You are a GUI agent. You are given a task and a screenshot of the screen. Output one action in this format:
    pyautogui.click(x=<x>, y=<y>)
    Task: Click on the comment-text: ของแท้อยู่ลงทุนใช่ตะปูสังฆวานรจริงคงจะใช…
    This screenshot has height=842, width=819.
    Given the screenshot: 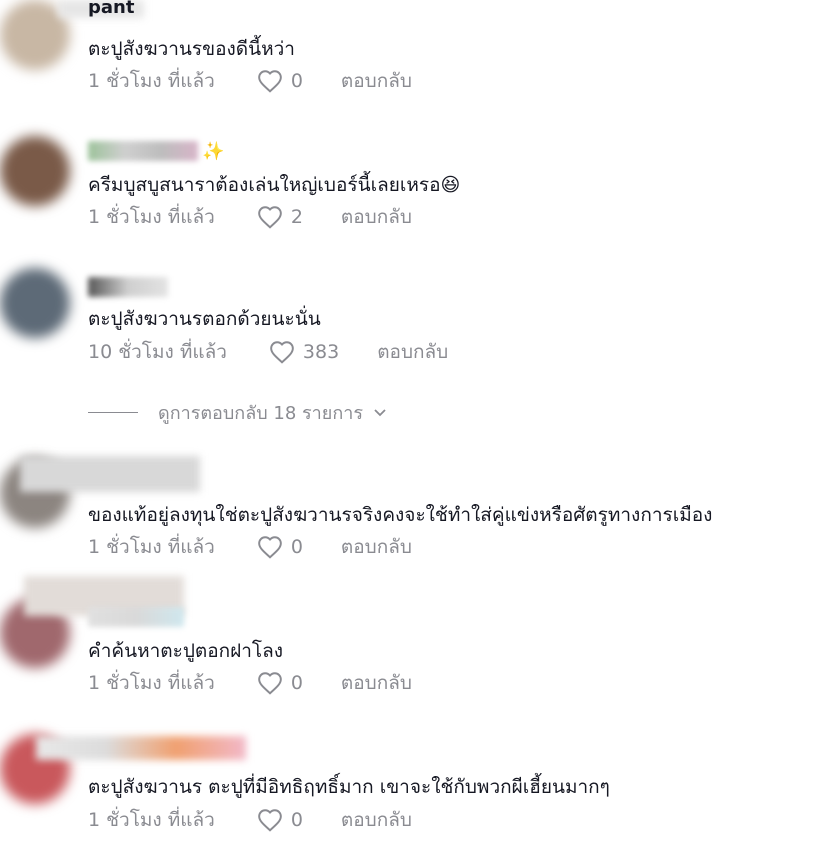 What is the action you would take?
    pyautogui.click(x=400, y=515)
    